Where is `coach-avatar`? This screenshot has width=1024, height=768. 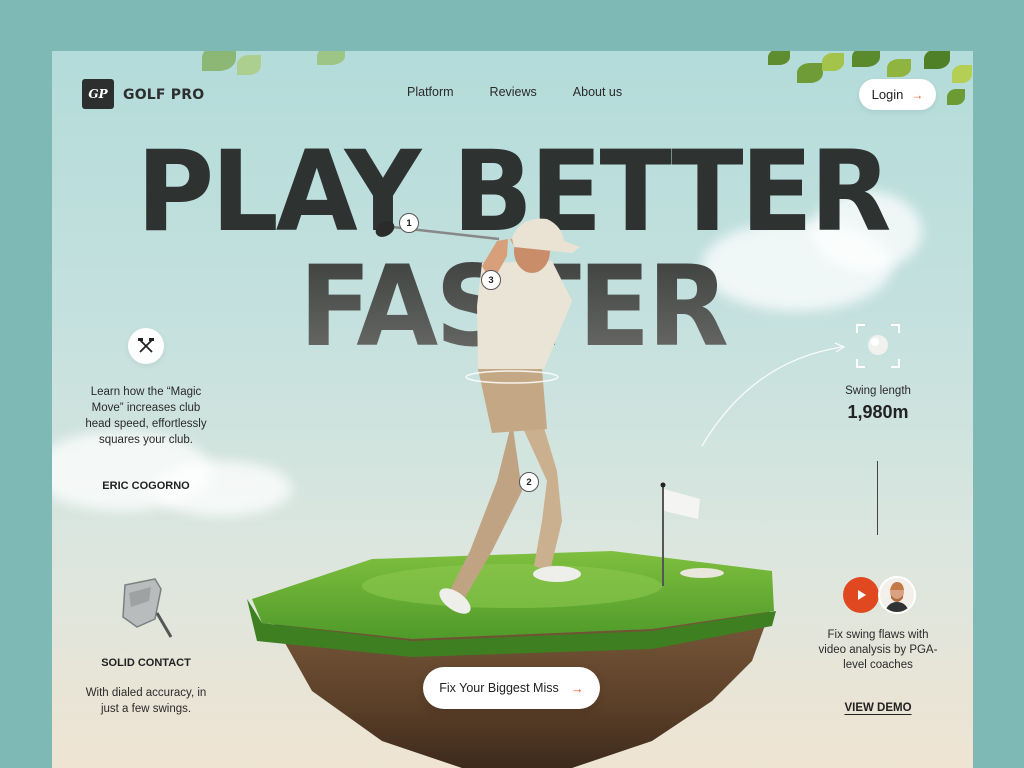
coach-avatar is located at coordinates (897, 595).